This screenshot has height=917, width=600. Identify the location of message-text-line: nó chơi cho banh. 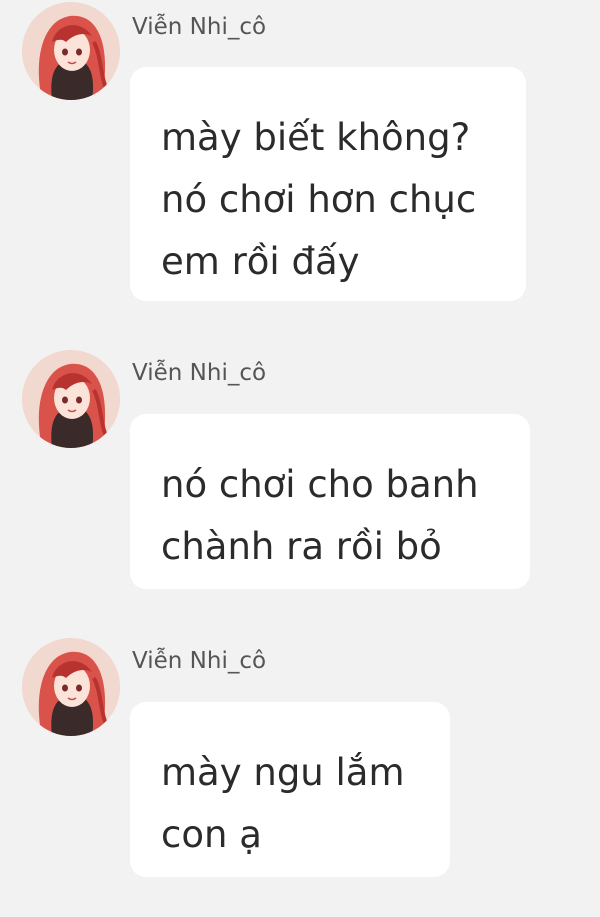
(320, 484).